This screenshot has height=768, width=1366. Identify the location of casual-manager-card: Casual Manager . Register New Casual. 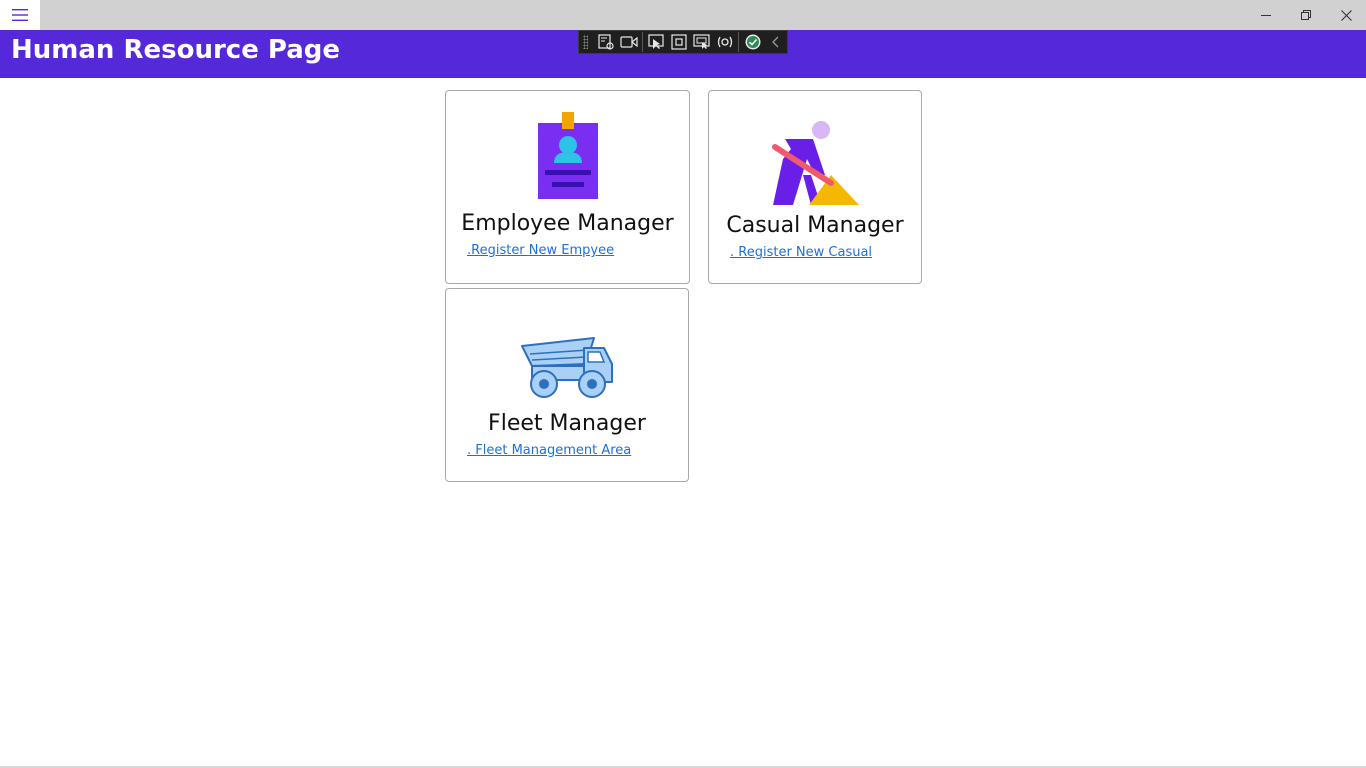
(815, 187).